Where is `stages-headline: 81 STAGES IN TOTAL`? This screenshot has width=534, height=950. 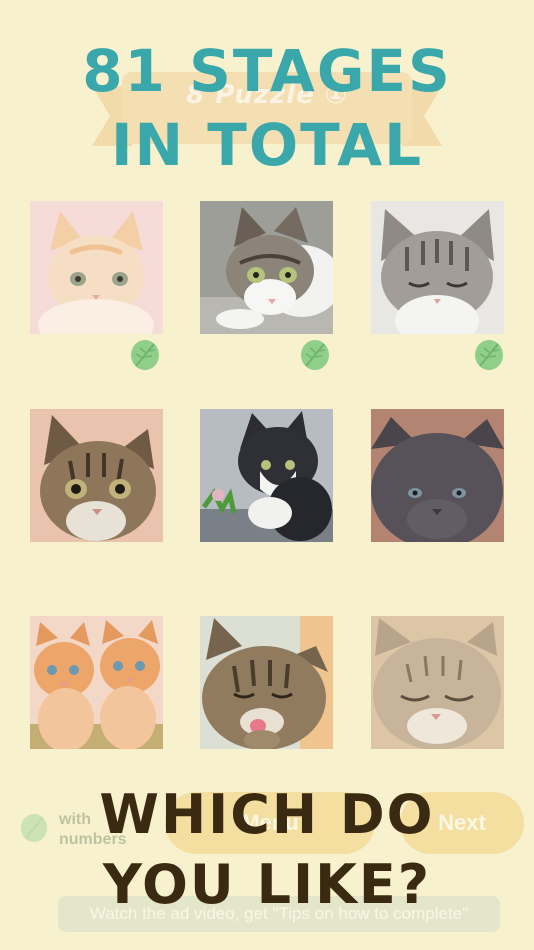 stages-headline: 81 STAGES IN TOTAL is located at coordinates (267, 108).